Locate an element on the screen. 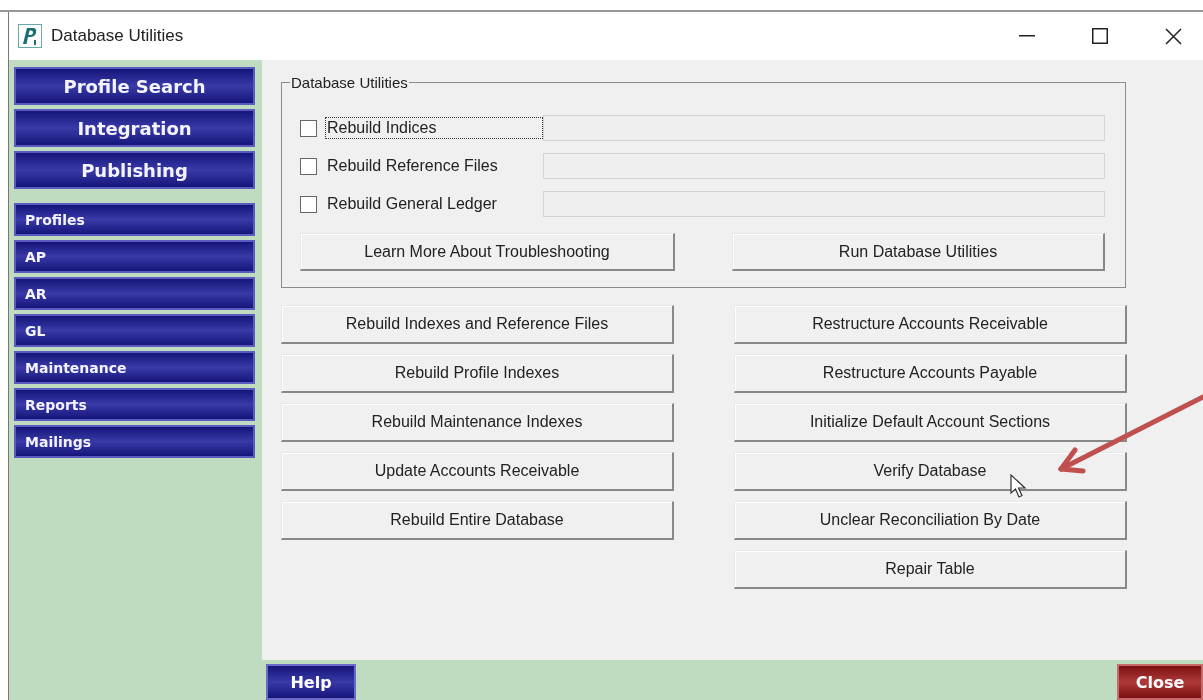 The width and height of the screenshot is (1203, 700). run-utilities-button: Run Database Utilities is located at coordinates (918, 252).